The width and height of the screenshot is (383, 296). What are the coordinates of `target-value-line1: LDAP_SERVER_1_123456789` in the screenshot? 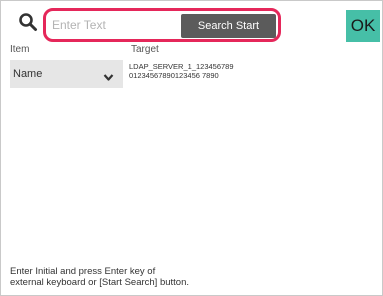 It's located at (181, 66).